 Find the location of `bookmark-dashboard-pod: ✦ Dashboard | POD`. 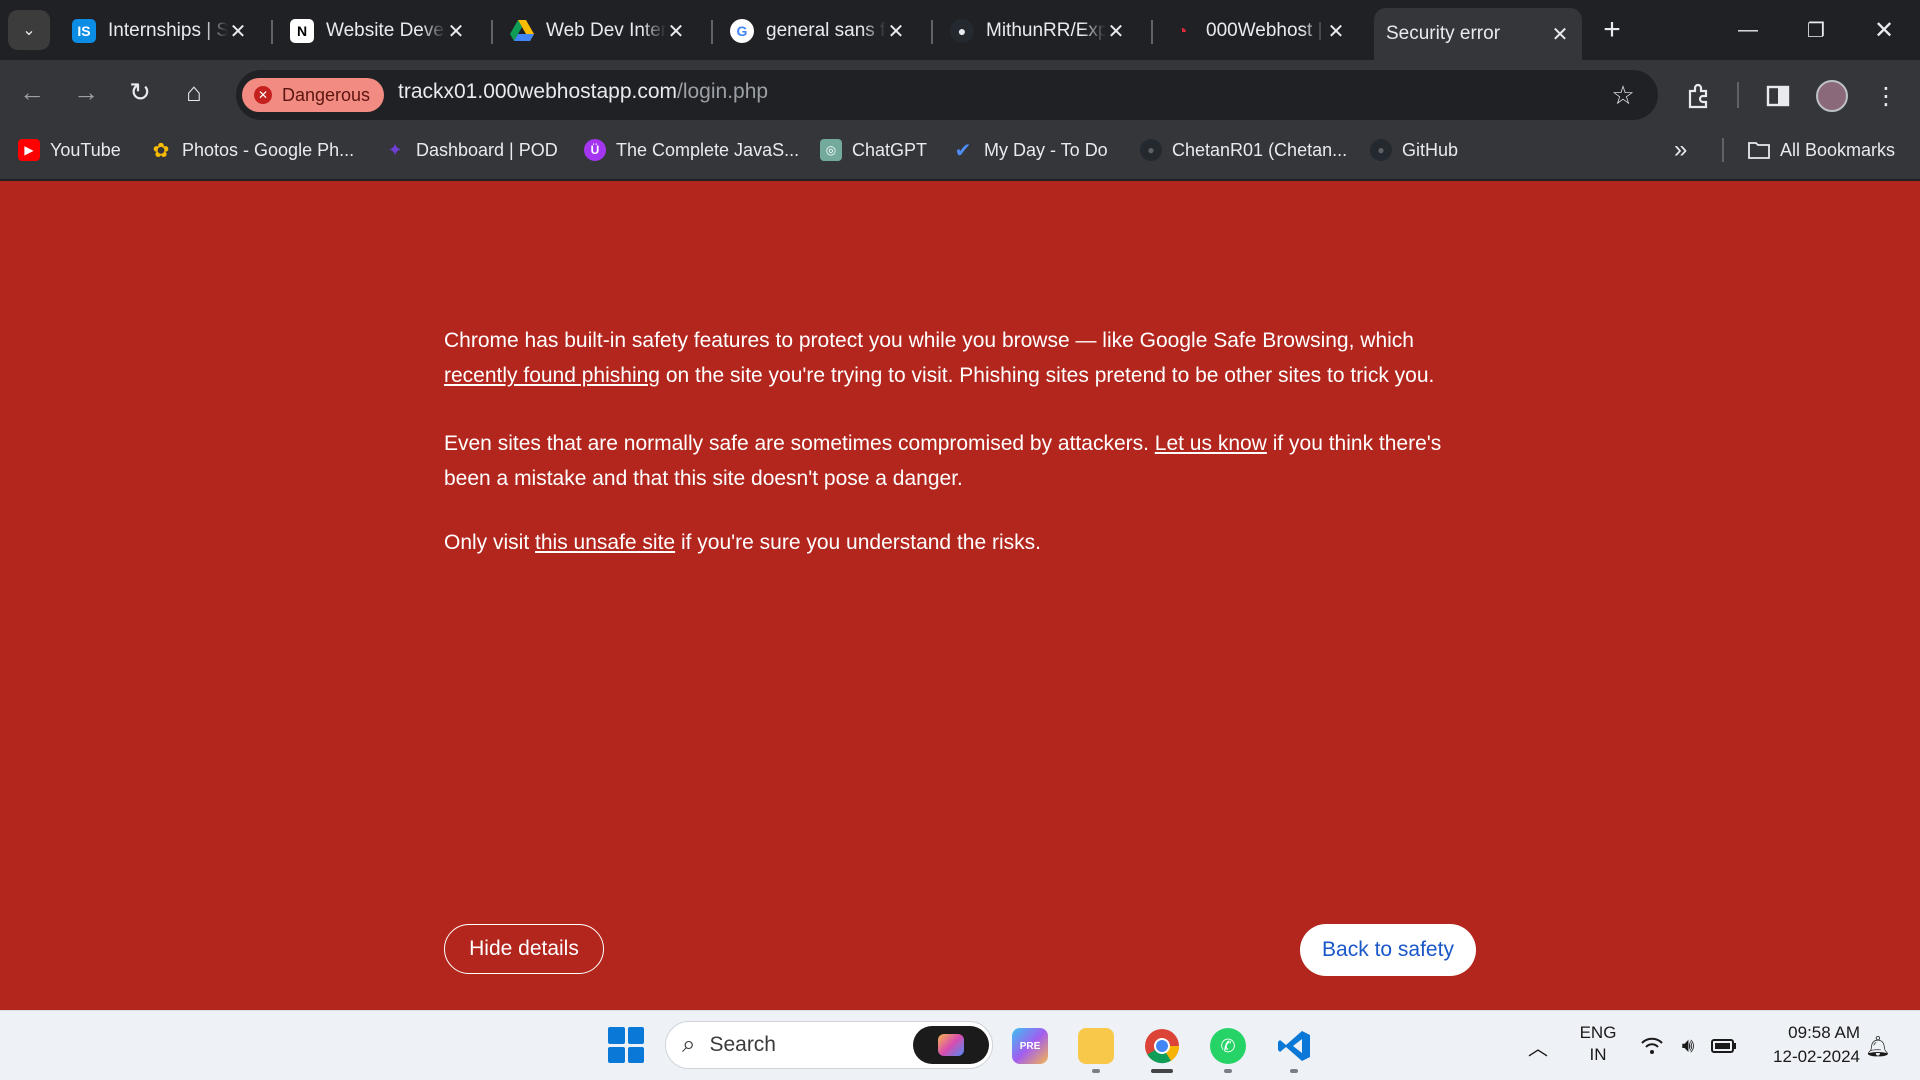

bookmark-dashboard-pod: ✦ Dashboard | POD is located at coordinates (470, 150).